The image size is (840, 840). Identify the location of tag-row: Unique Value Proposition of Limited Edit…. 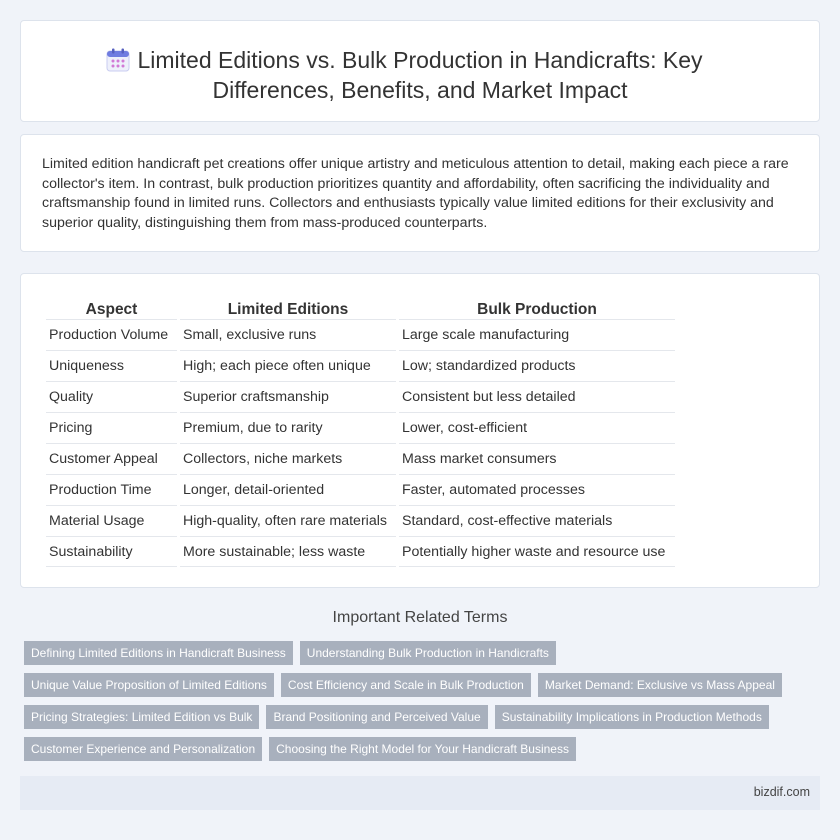
(420, 685).